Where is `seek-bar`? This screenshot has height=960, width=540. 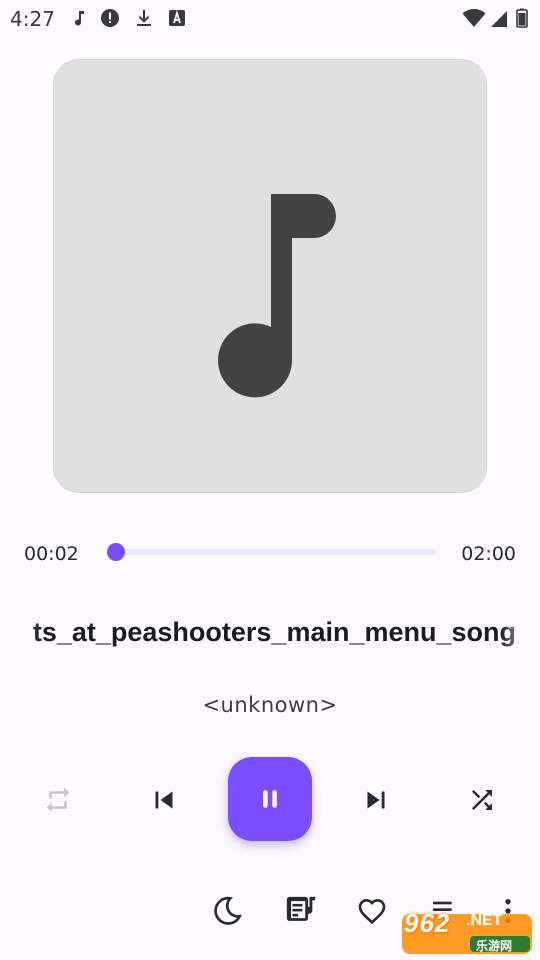 seek-bar is located at coordinates (271, 552).